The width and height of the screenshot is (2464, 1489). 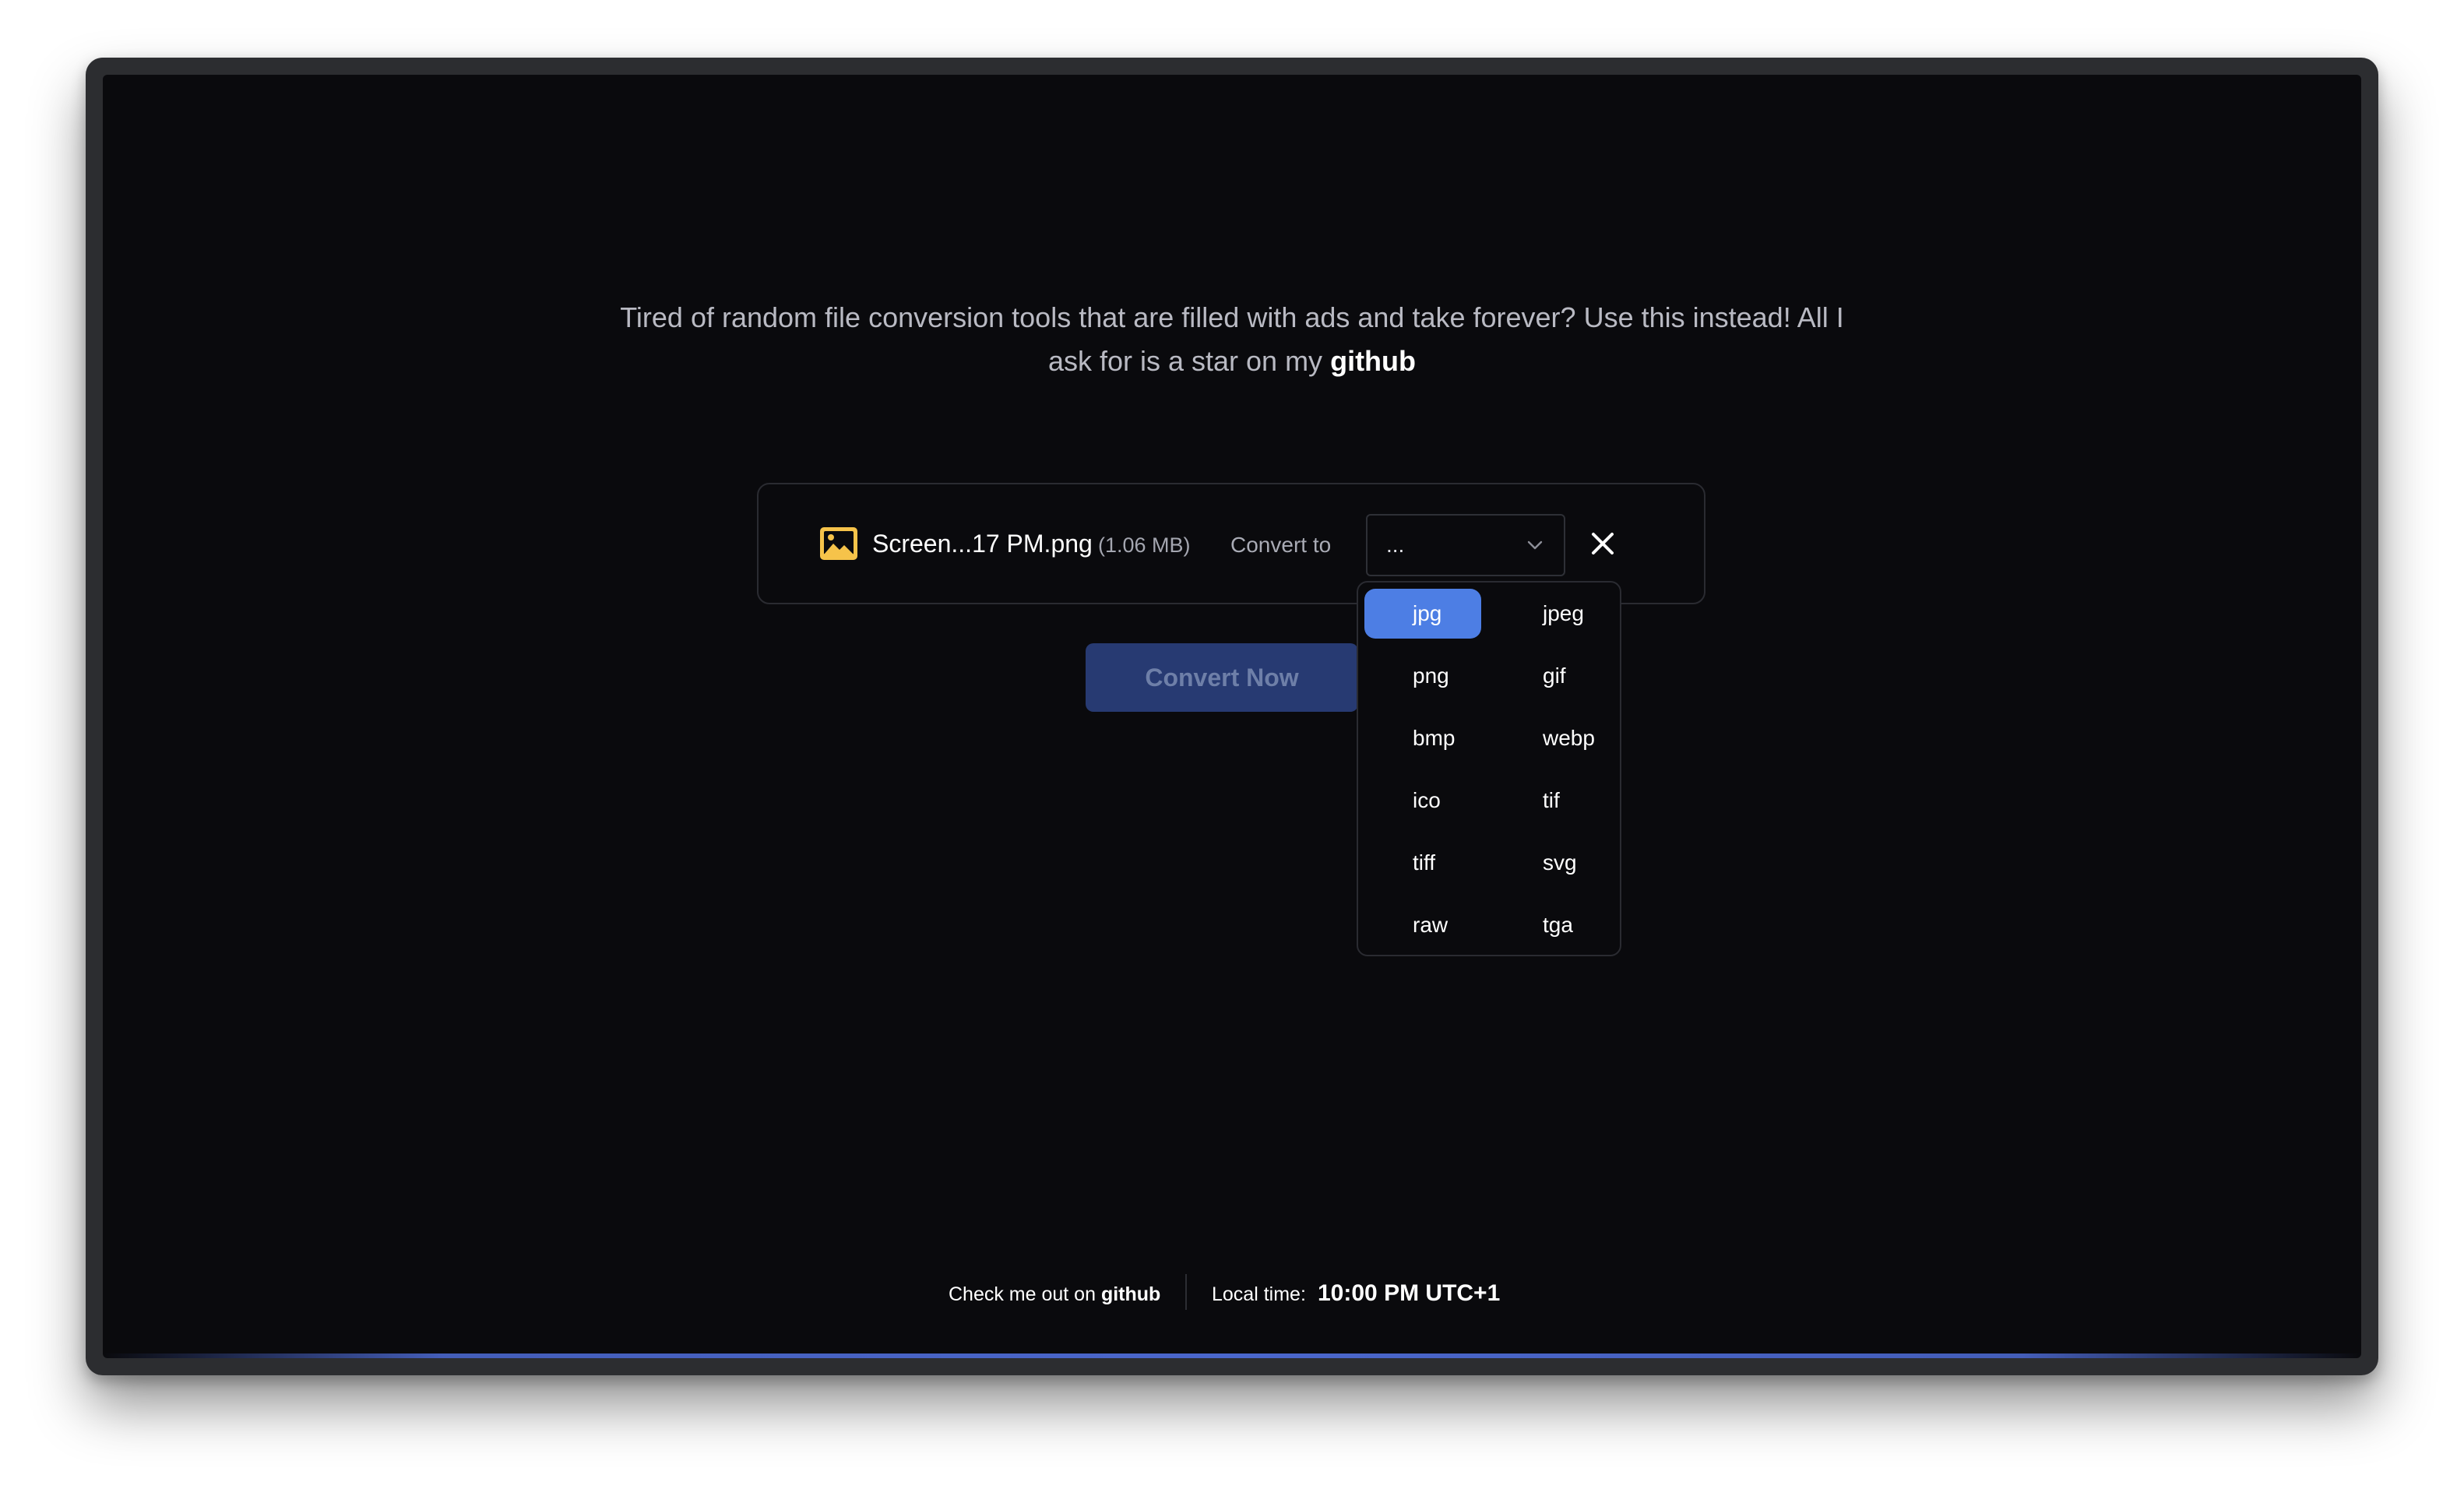 What do you see at coordinates (1535, 545) in the screenshot?
I see `chevron-down-icon` at bounding box center [1535, 545].